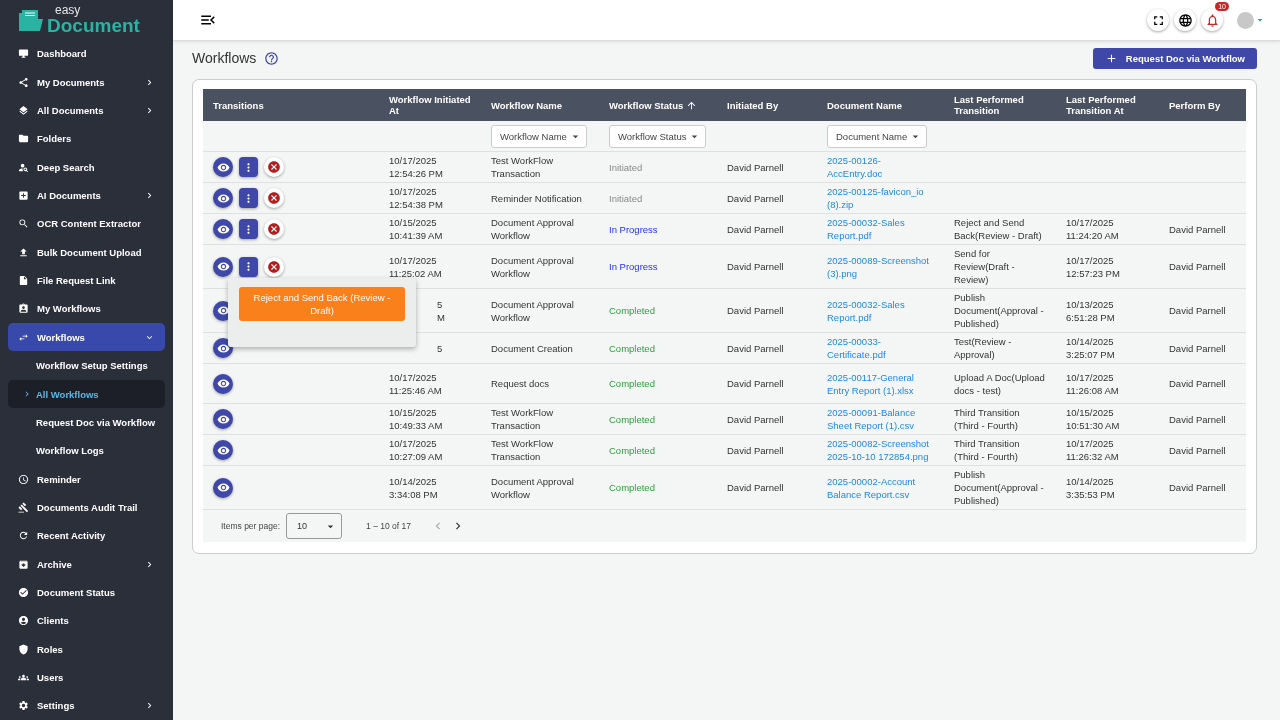 This screenshot has width=1280, height=720. What do you see at coordinates (86, 564) in the screenshot?
I see `sidebar-item: Archive` at bounding box center [86, 564].